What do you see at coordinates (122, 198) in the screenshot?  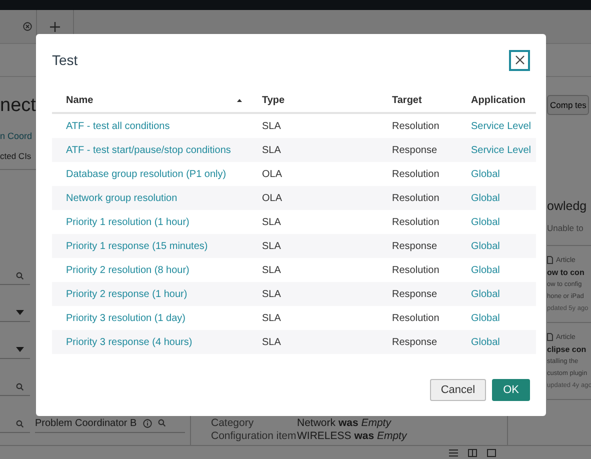 I see `name-link: Network group resolution` at bounding box center [122, 198].